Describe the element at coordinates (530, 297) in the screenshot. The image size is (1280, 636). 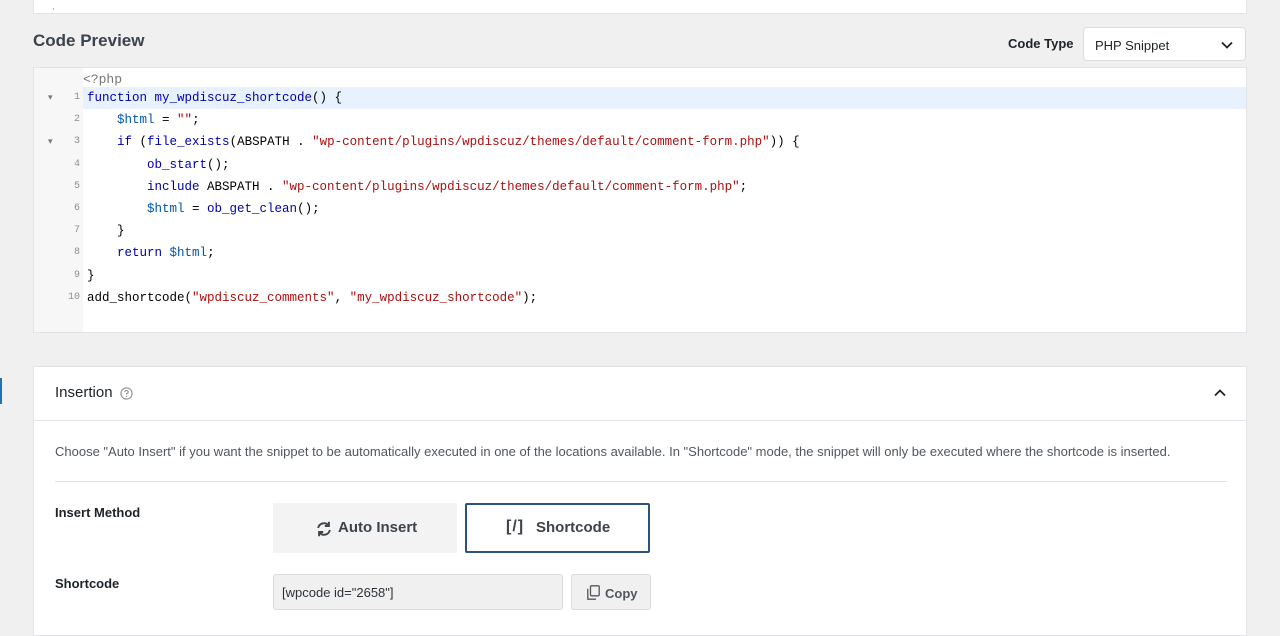
I see `code-token: );` at that location.